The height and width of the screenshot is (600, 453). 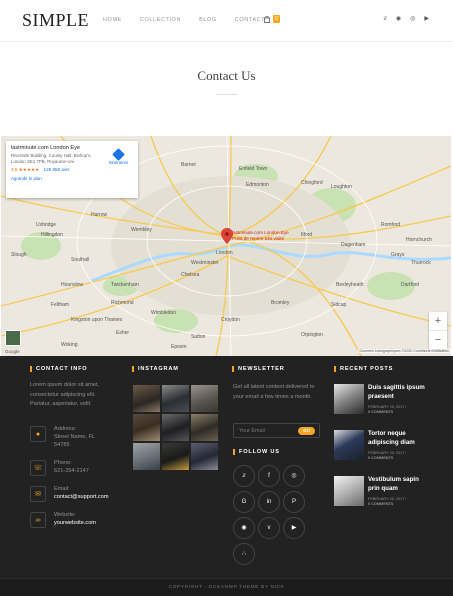 I want to click on recent-posts-title: RECENT POSTS, so click(x=363, y=369).